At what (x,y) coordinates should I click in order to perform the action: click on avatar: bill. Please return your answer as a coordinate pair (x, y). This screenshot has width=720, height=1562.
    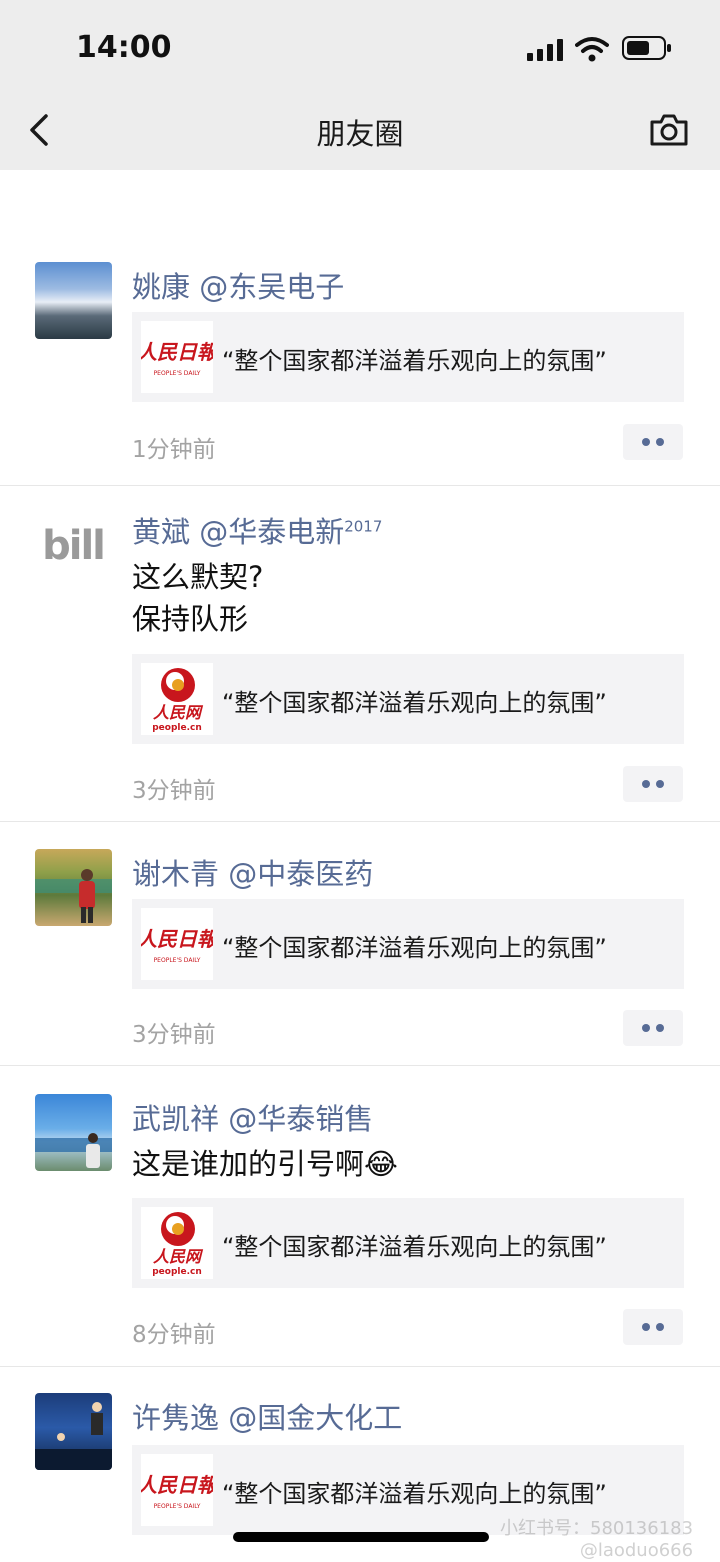
    Looking at the image, I should click on (73, 545).